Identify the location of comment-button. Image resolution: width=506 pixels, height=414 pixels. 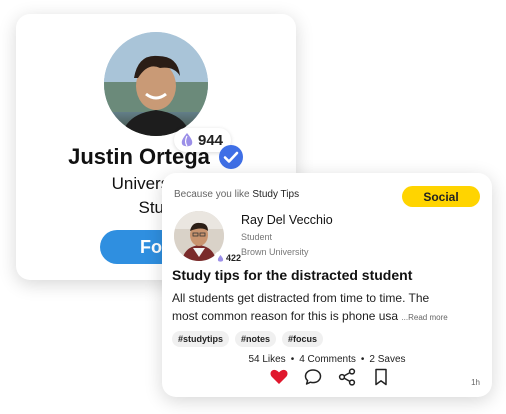
(313, 377).